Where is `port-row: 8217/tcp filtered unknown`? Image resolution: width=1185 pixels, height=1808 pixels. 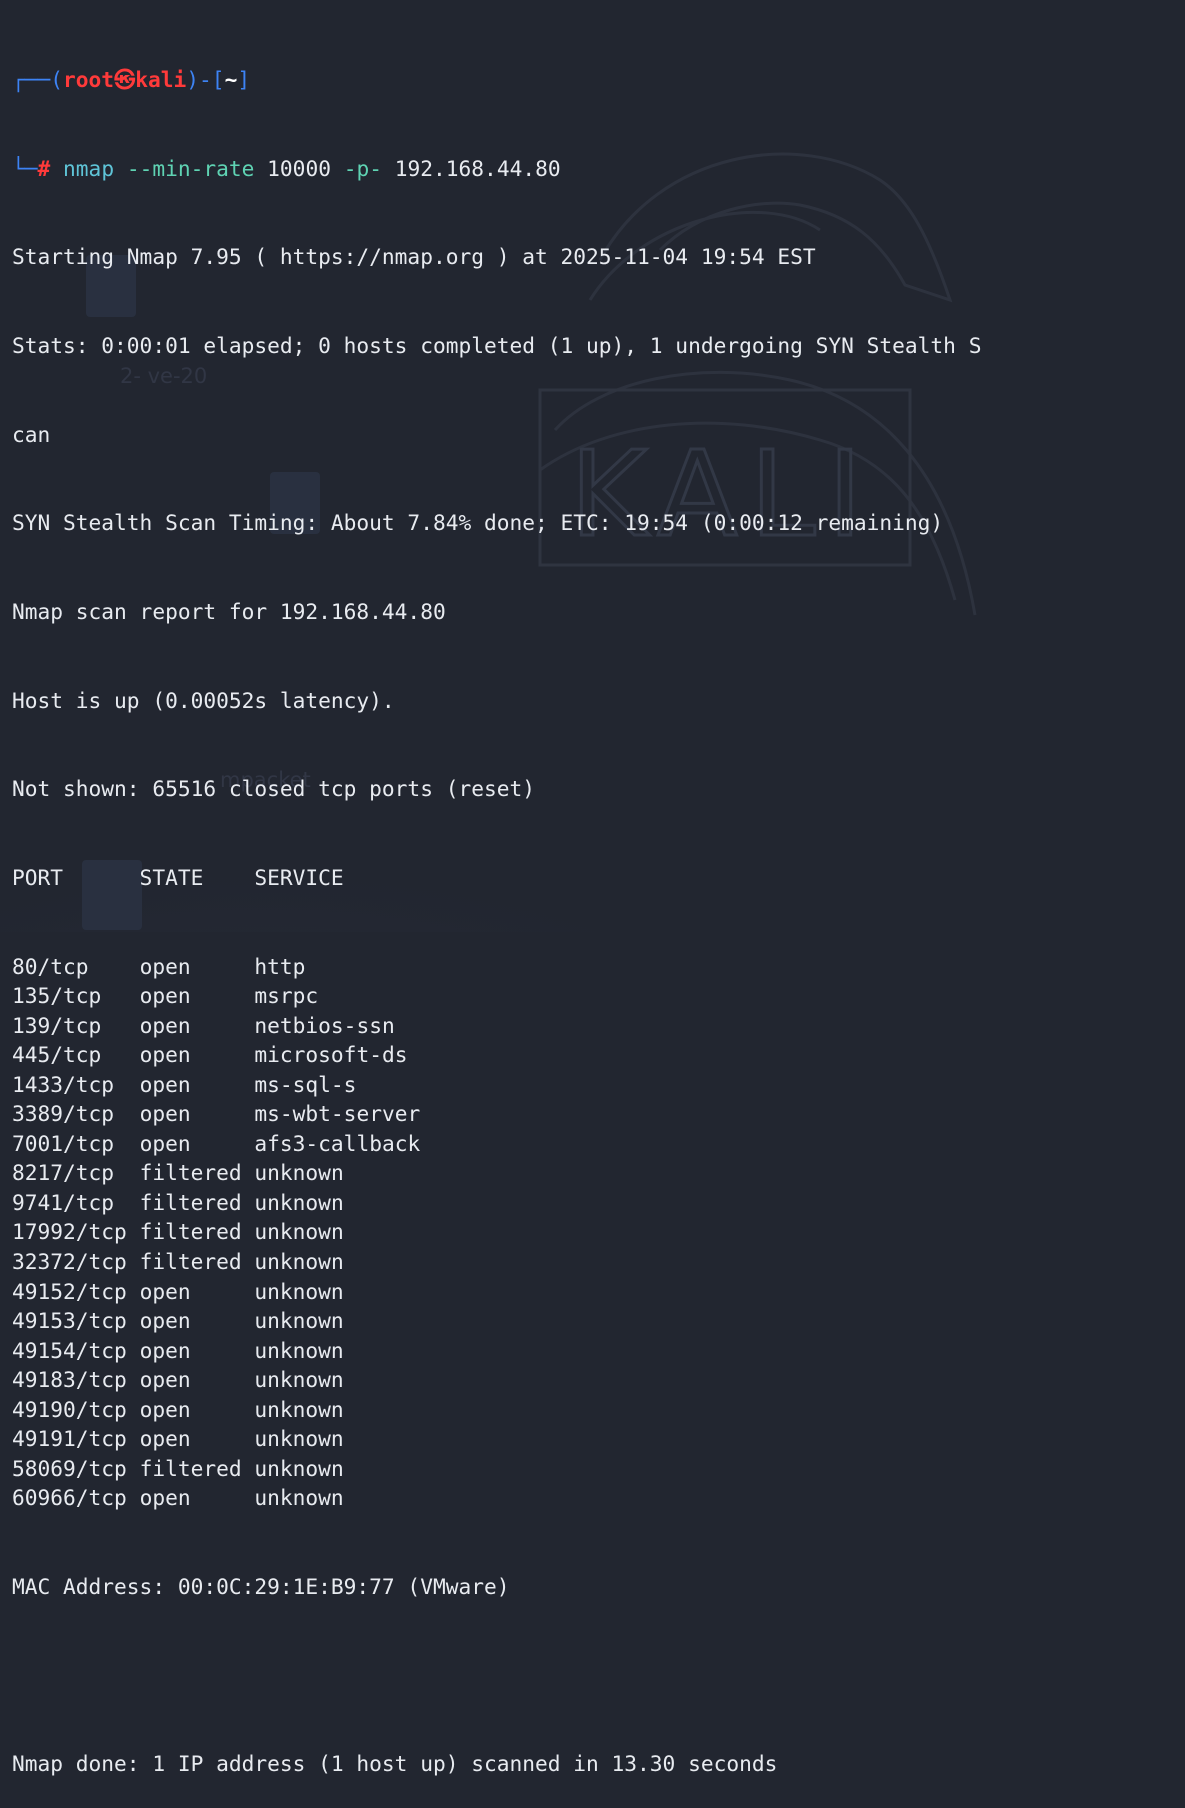 port-row: 8217/tcp filtered unknown is located at coordinates (598, 1173).